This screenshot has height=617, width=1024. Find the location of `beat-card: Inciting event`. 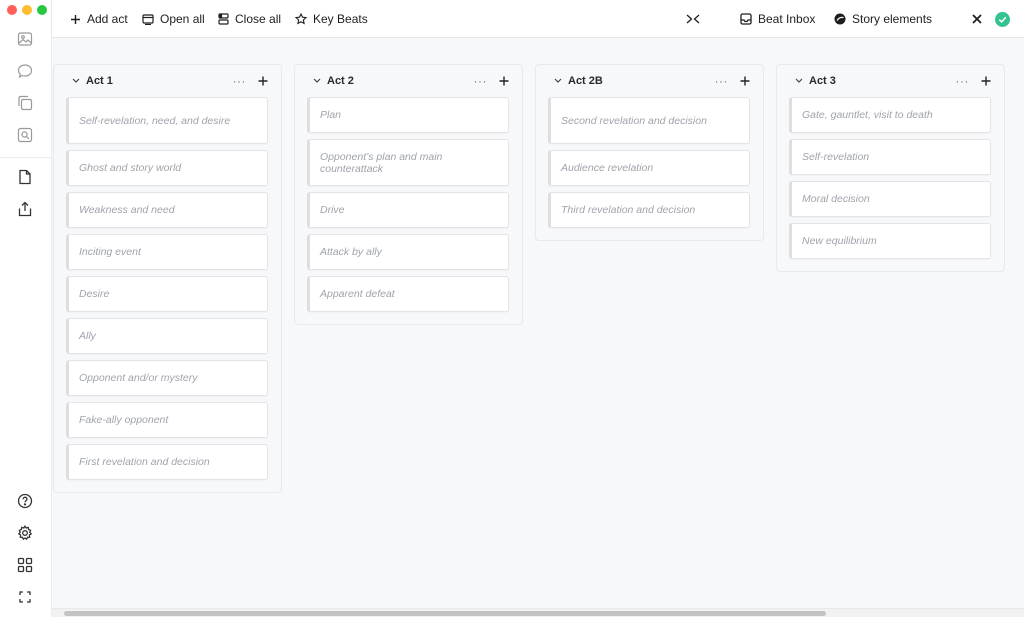

beat-card: Inciting event is located at coordinates (167, 252).